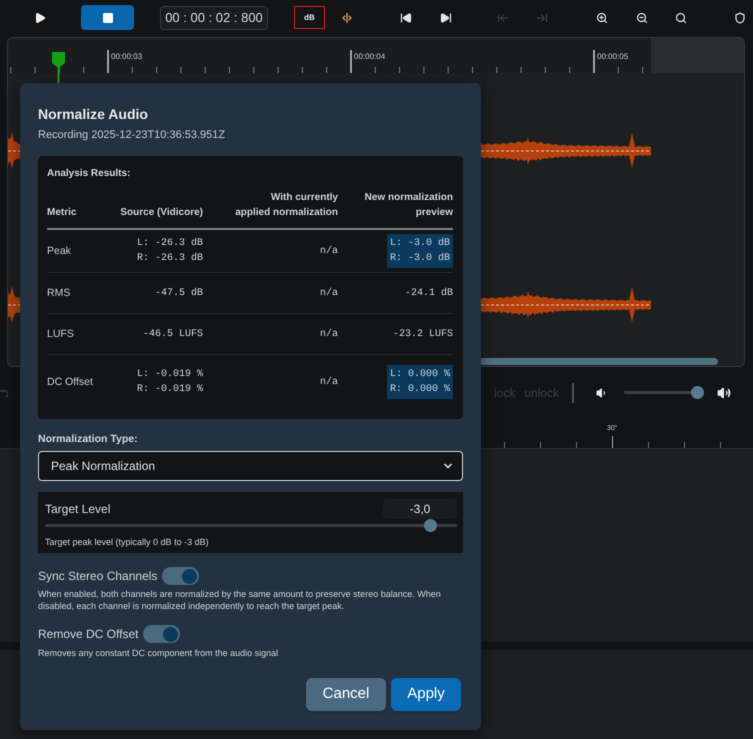  What do you see at coordinates (178, 293) in the screenshot?
I see `table-cell-text: -47.5 dB` at bounding box center [178, 293].